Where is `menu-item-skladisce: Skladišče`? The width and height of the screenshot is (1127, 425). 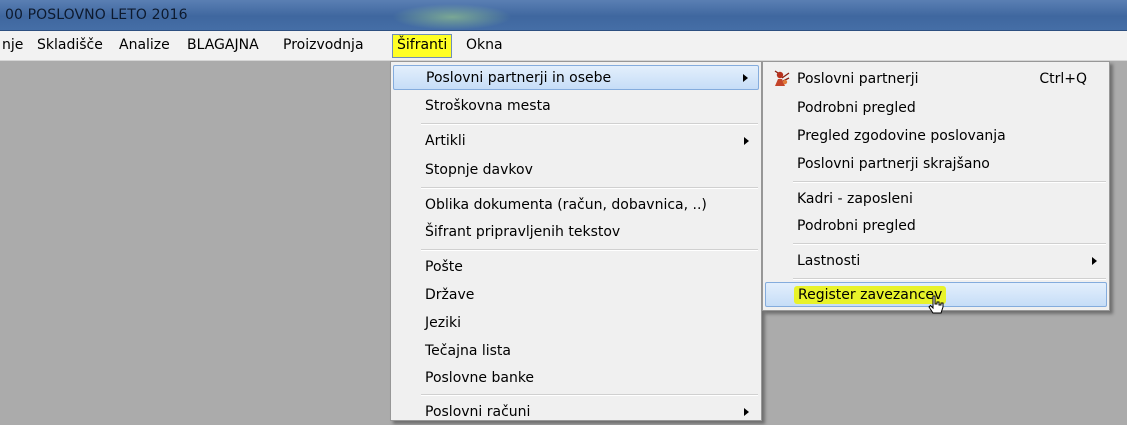 menu-item-skladisce: Skladišče is located at coordinates (70, 45).